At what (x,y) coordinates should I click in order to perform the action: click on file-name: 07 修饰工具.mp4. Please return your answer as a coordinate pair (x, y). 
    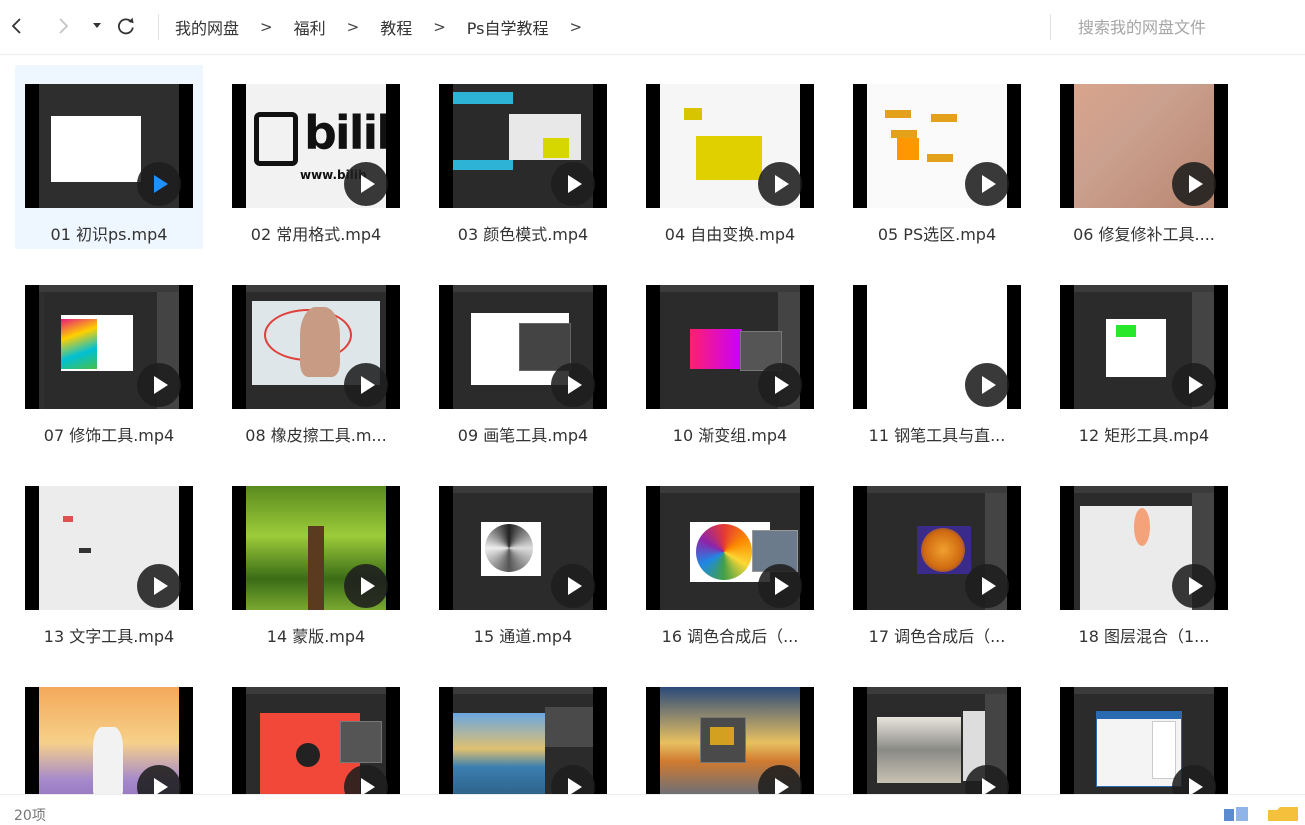
    Looking at the image, I should click on (109, 435).